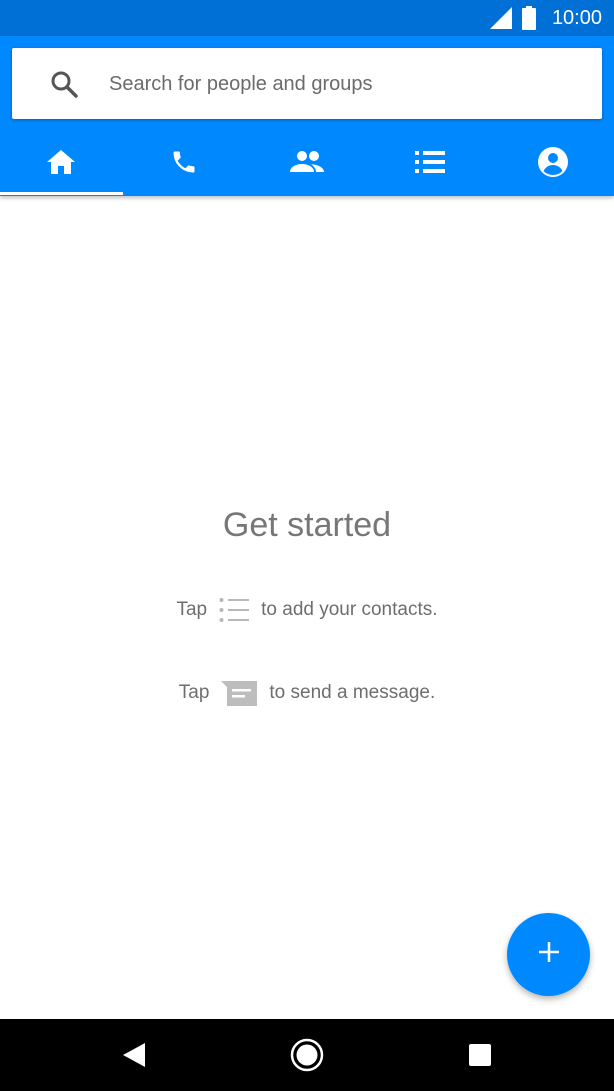  I want to click on recents-icon, so click(480, 1057).